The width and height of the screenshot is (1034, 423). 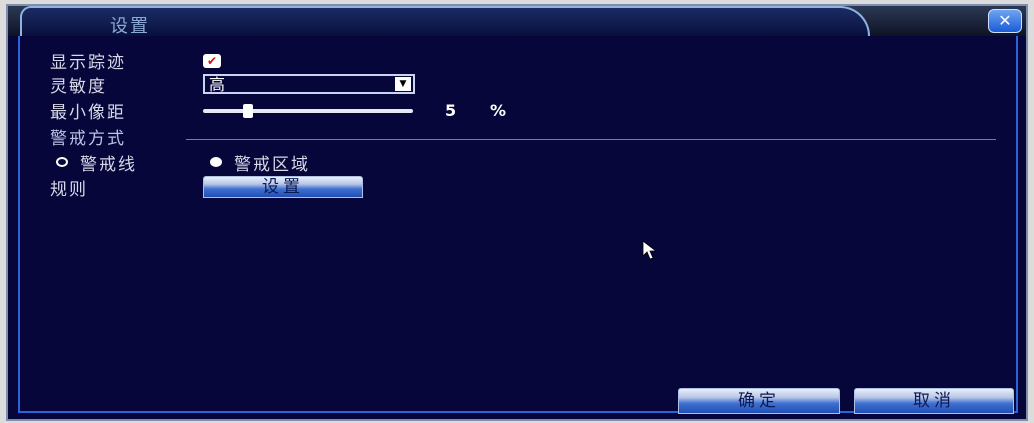 I want to click on radio-alert-area, so click(x=216, y=162).